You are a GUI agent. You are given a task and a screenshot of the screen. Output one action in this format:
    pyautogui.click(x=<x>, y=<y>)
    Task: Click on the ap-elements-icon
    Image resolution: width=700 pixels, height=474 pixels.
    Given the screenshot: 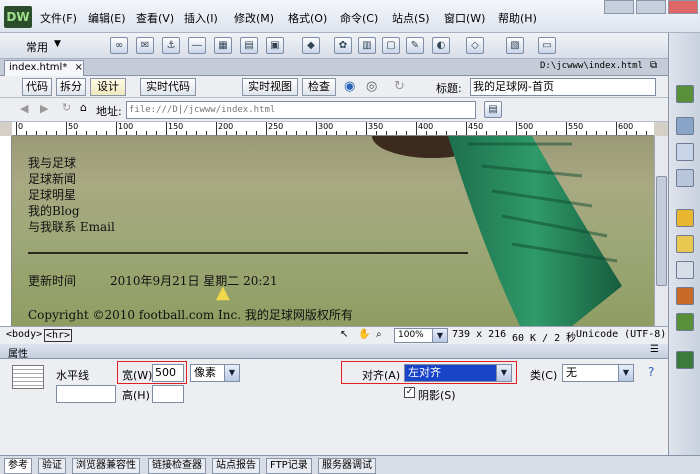 What is the action you would take?
    pyautogui.click(x=685, y=152)
    